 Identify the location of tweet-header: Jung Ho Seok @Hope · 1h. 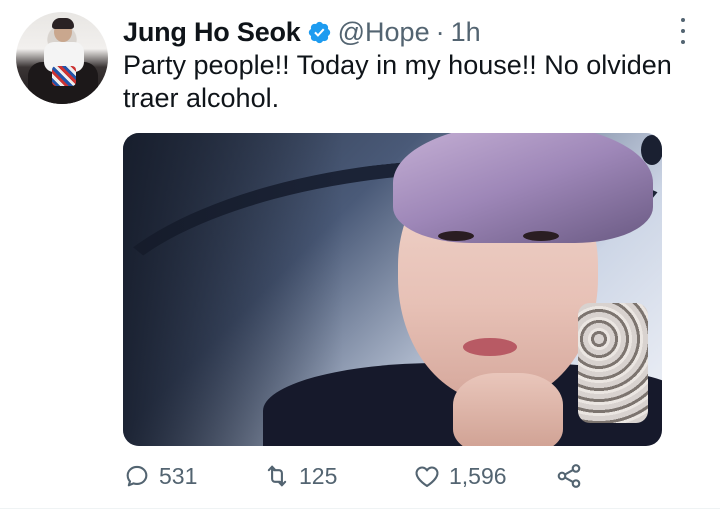
(302, 32).